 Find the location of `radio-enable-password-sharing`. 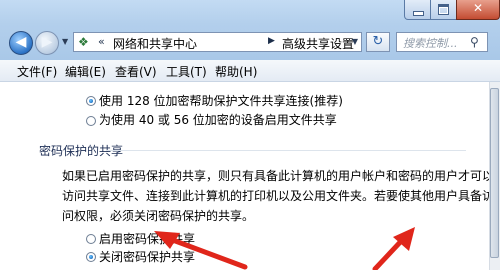

radio-enable-password-sharing is located at coordinates (91, 239).